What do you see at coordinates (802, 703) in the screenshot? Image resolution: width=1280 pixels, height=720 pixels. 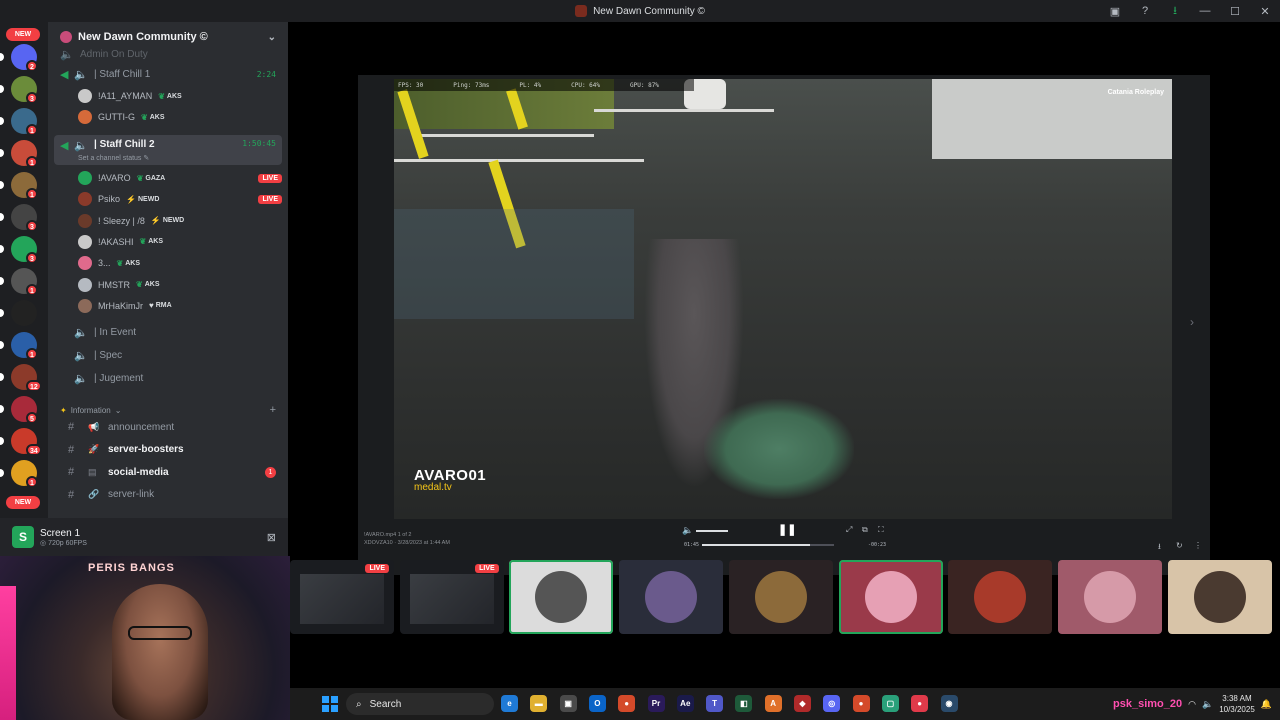 I see `taskbar-app-icon: ◆` at bounding box center [802, 703].